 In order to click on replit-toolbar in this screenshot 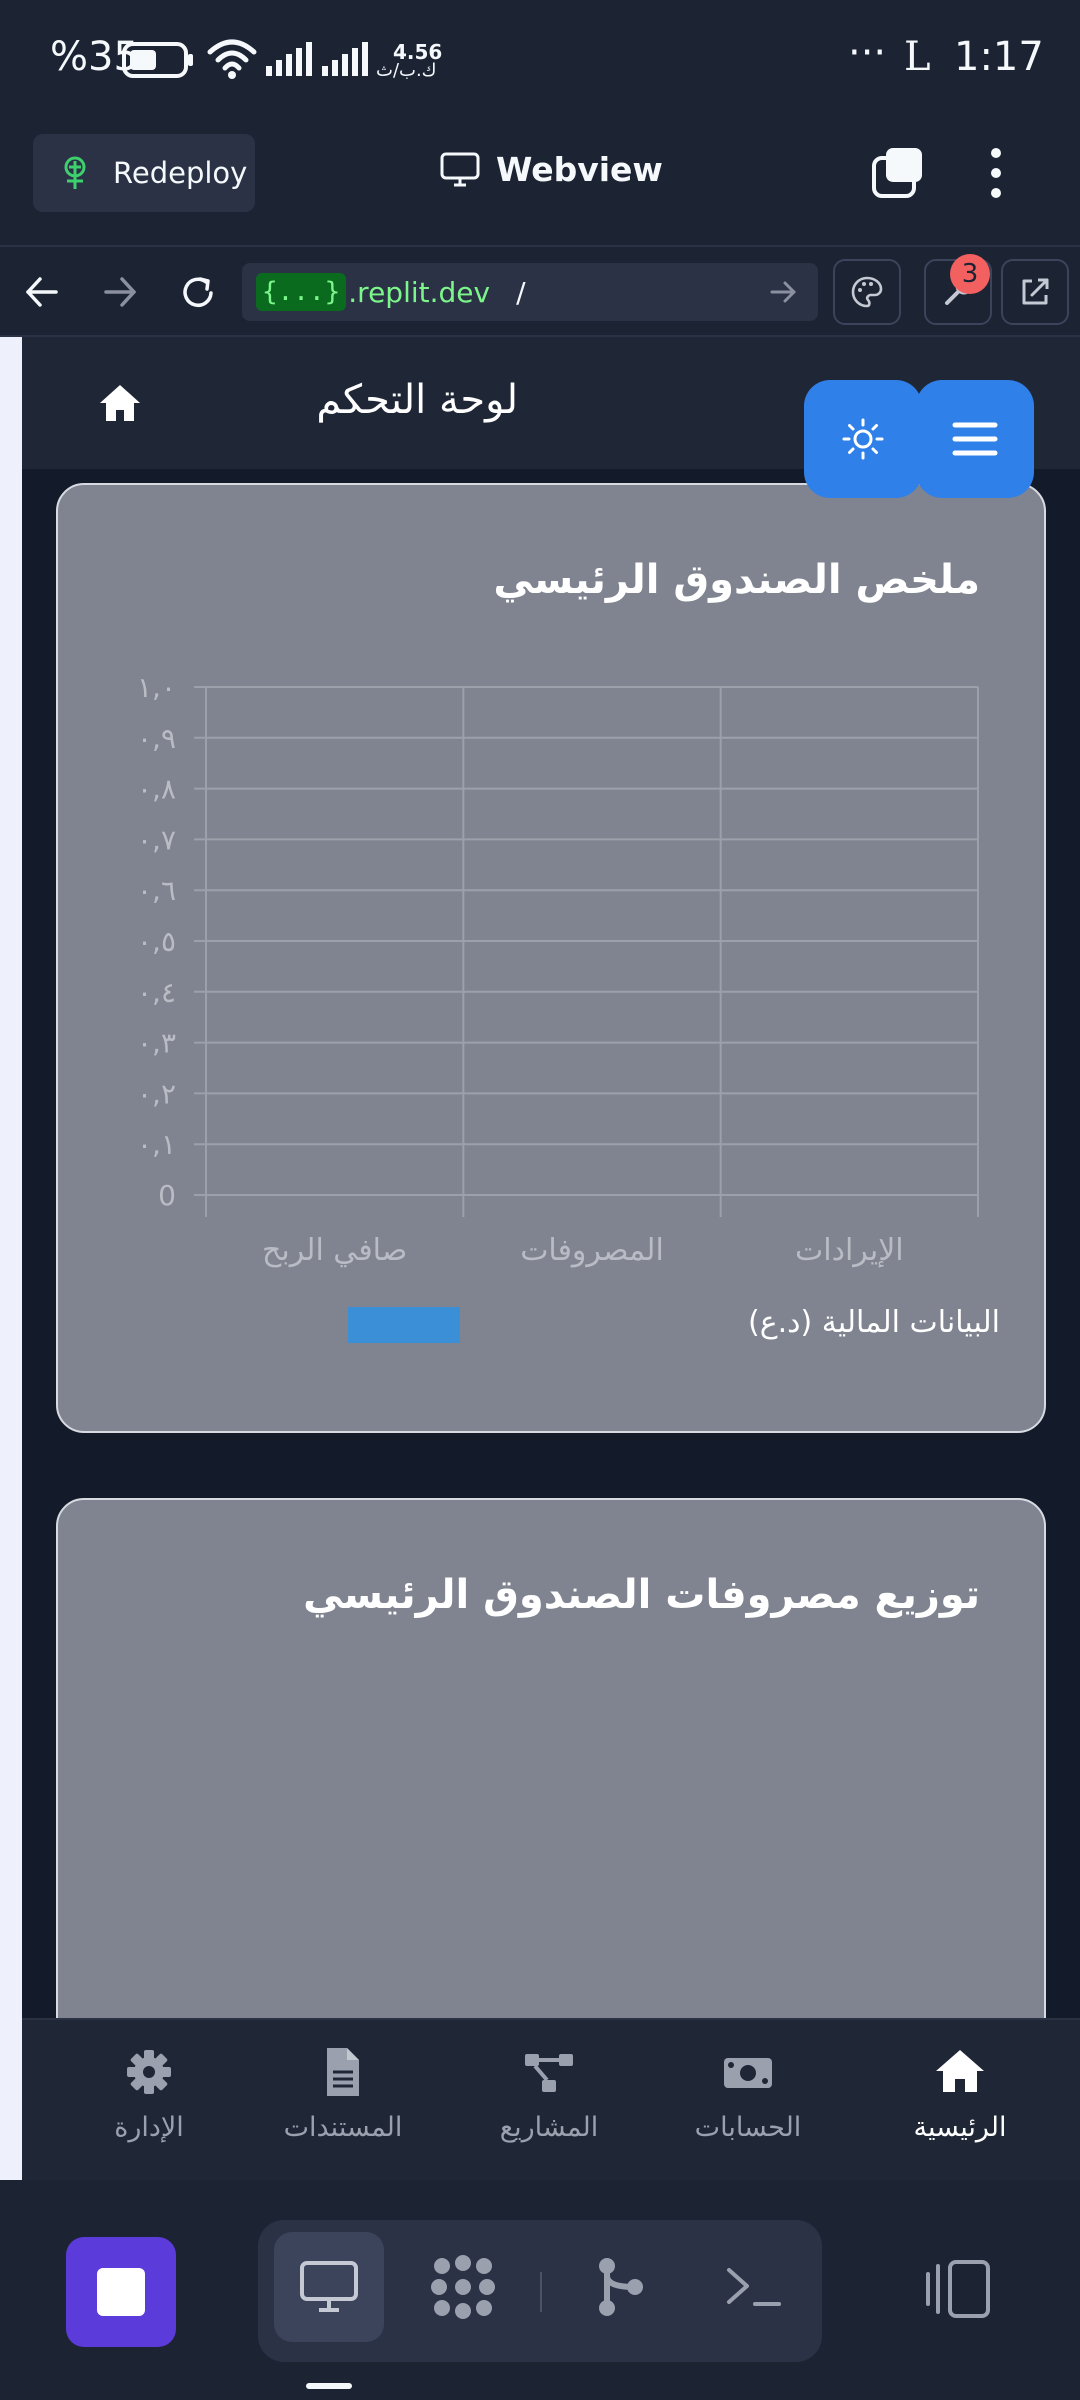, I will do `click(540, 2290)`.